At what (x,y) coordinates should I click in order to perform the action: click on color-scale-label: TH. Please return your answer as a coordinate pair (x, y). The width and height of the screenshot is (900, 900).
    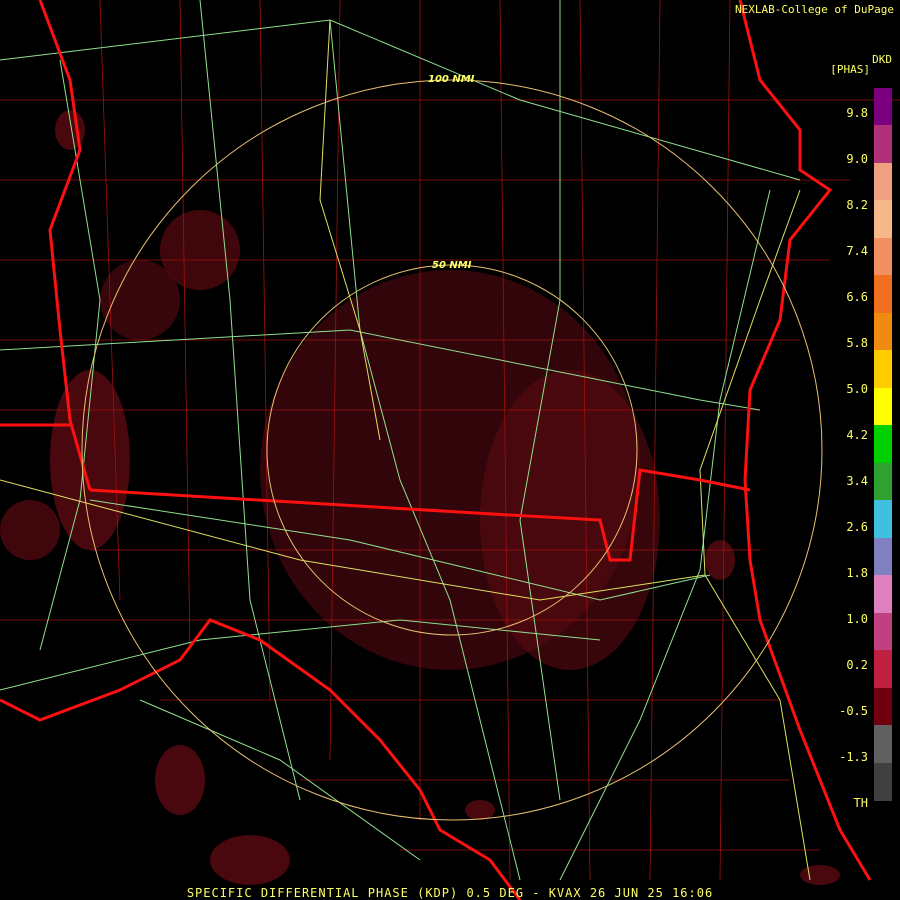
    Looking at the image, I should click on (860, 803).